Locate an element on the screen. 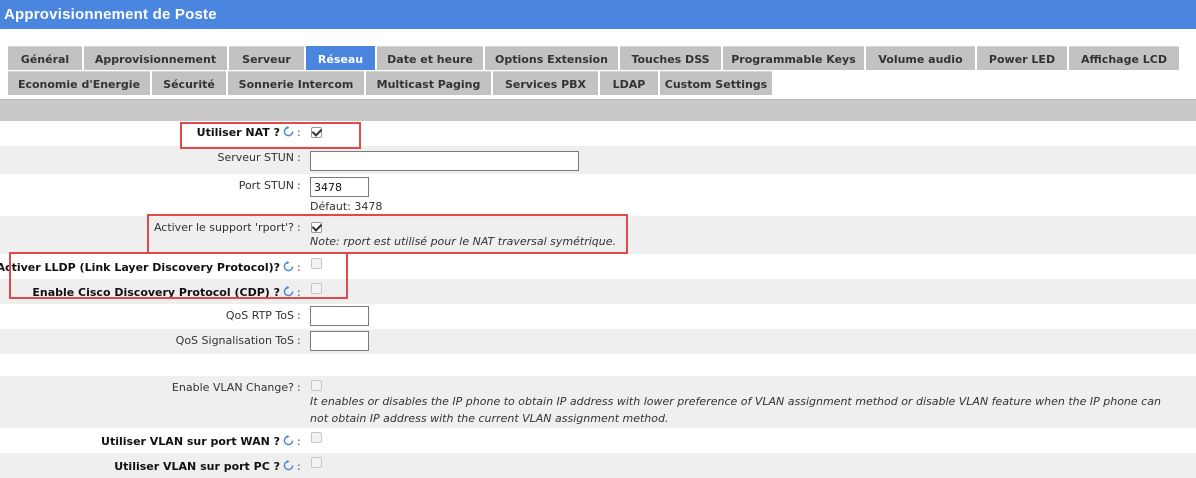 The height and width of the screenshot is (478, 1196). highlight-box-rport is located at coordinates (387, 234).